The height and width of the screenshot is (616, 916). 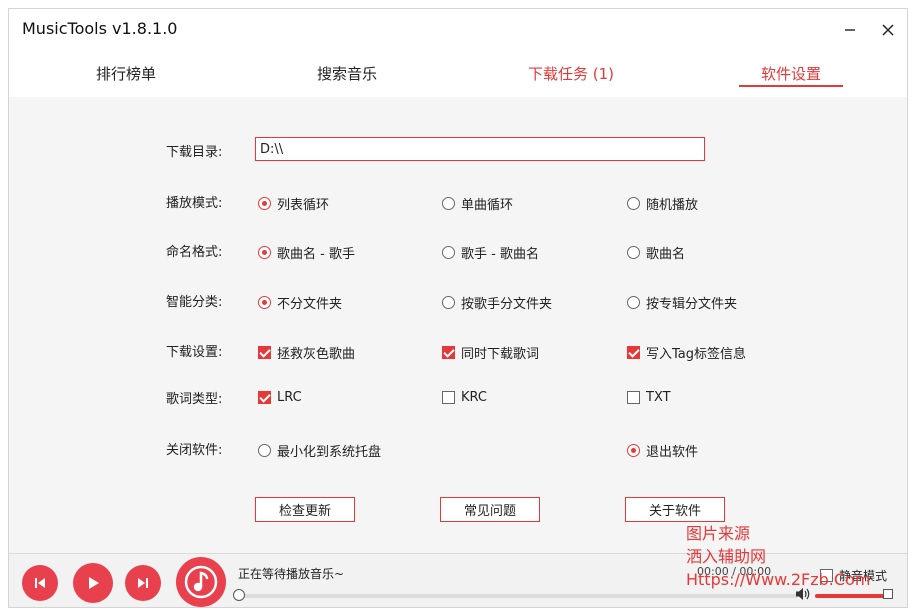 I want to click on close-icon, so click(x=888, y=30).